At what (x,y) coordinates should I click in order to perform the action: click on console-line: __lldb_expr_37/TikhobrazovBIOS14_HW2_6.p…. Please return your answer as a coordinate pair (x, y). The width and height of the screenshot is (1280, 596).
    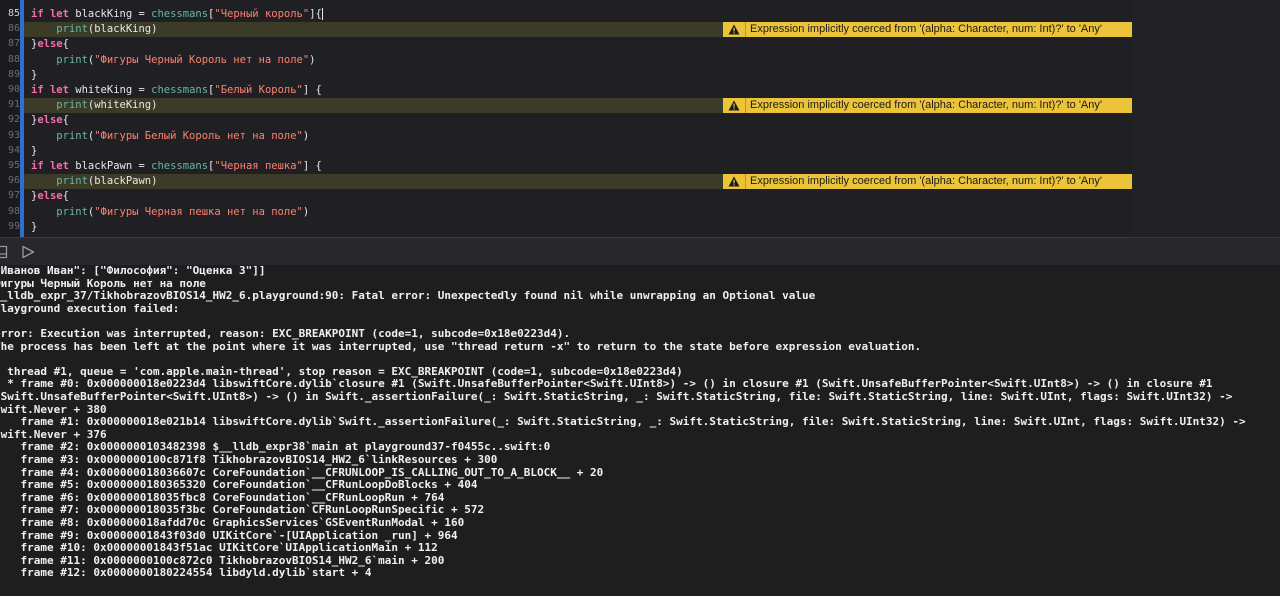
    Looking at the image, I should click on (408, 296).